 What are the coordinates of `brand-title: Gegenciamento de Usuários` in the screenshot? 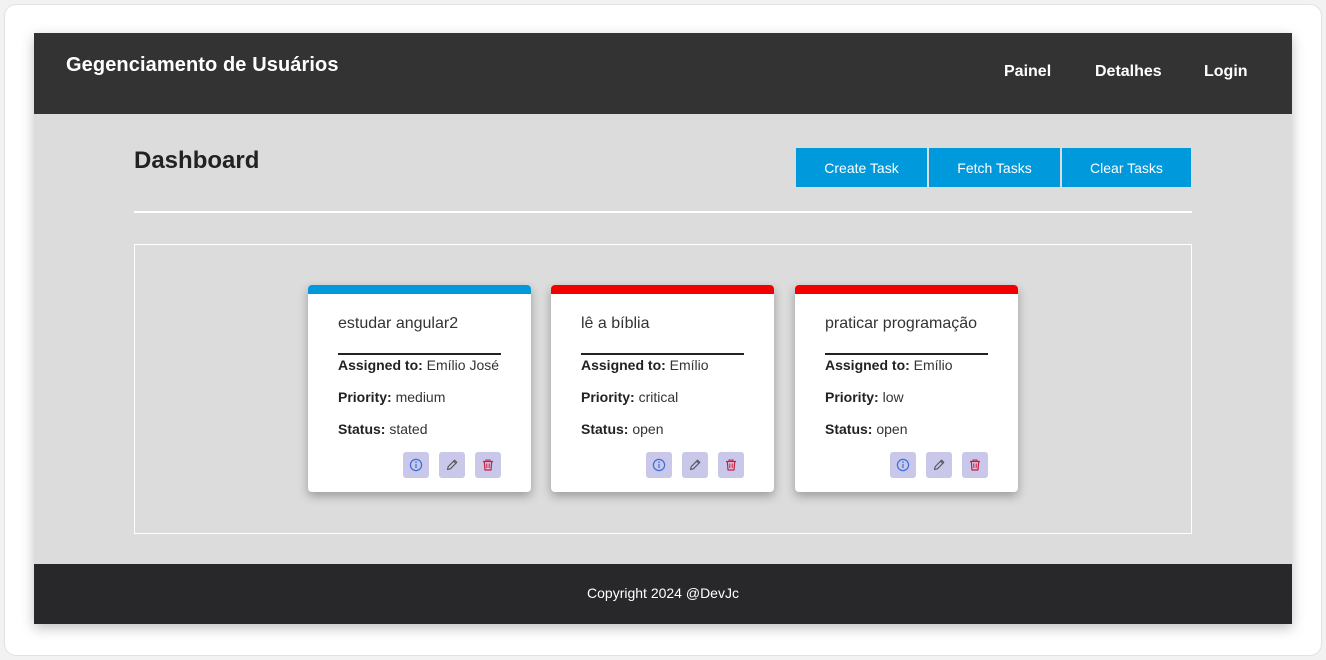 It's located at (202, 65).